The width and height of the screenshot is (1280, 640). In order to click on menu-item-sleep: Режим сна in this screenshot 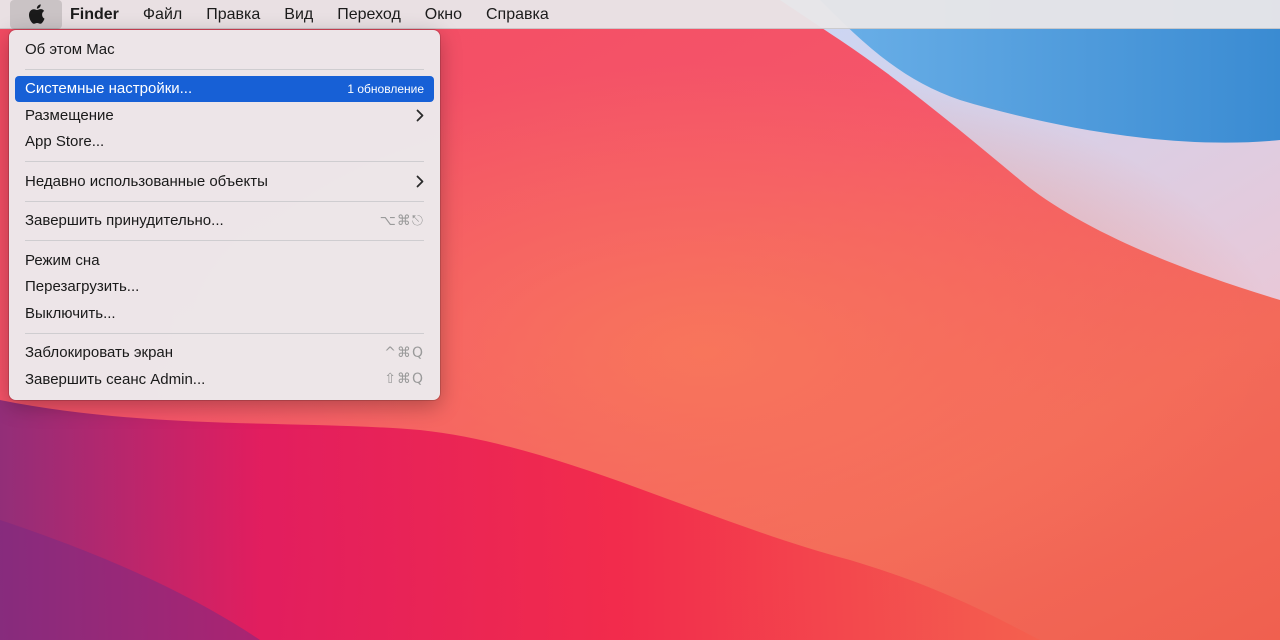, I will do `click(224, 260)`.